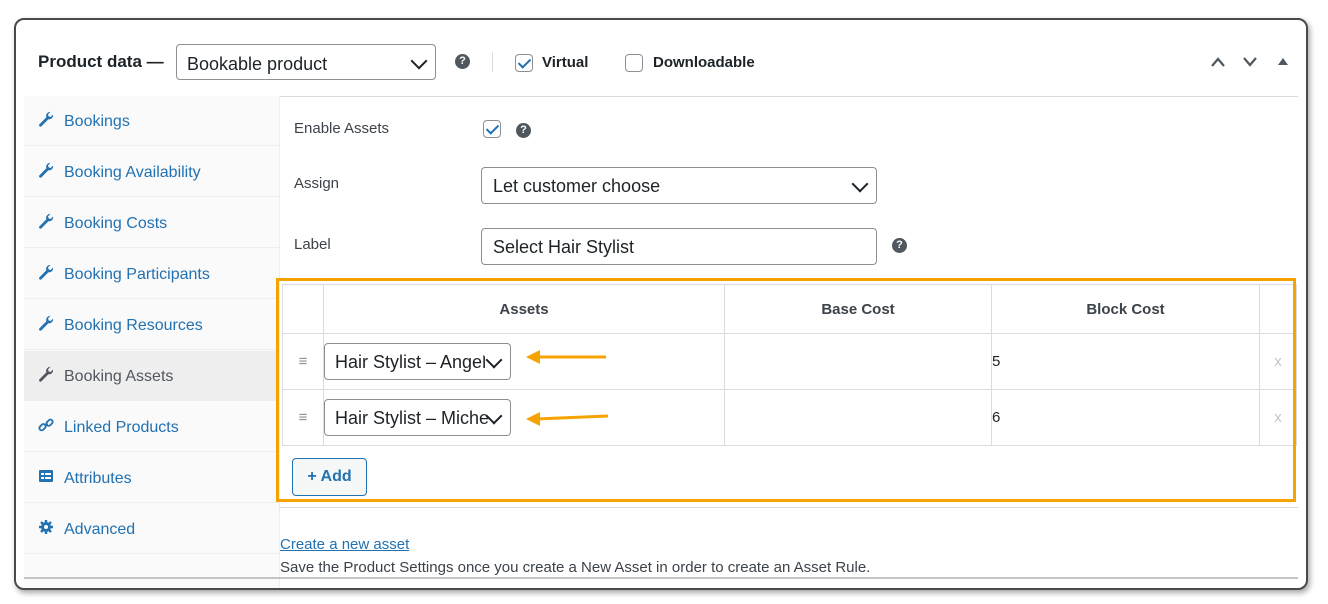  I want to click on move-up-icon, so click(1218, 62).